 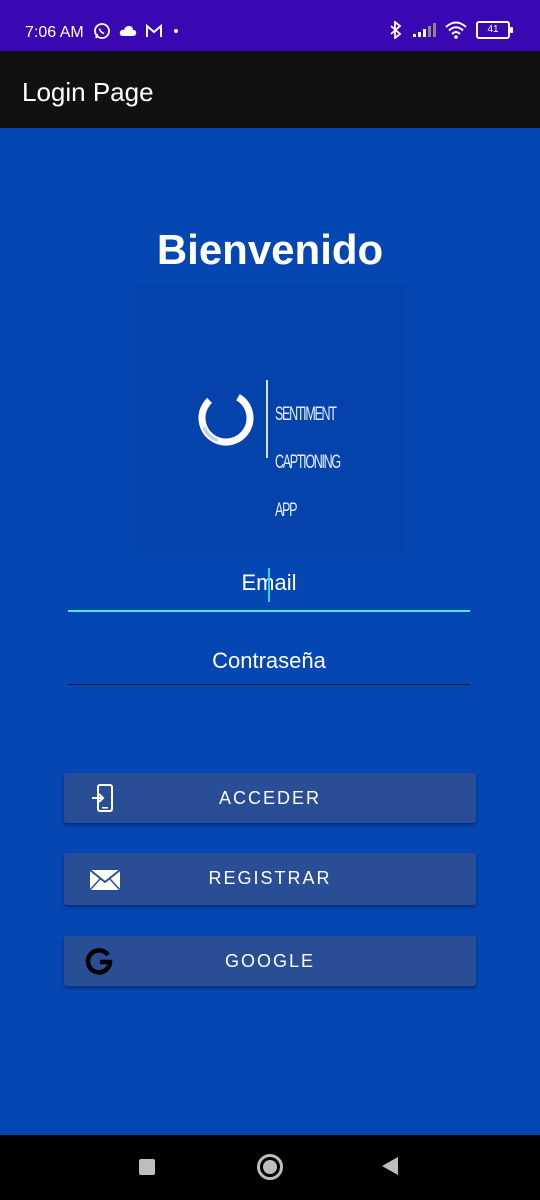 I want to click on acceder-button: ACCEDER, so click(x=270, y=798).